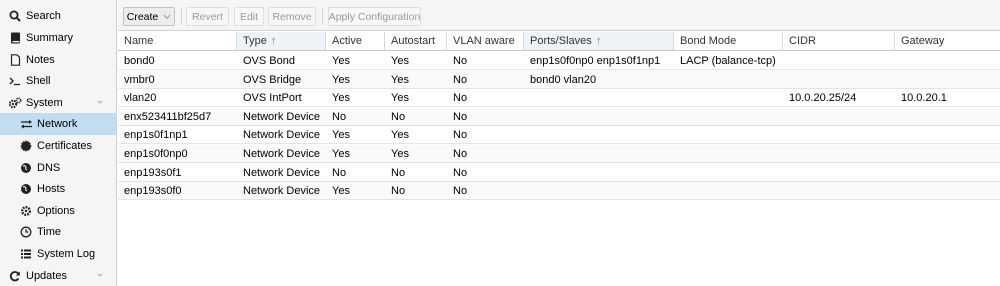 Image resolution: width=1000 pixels, height=286 pixels. Describe the element at coordinates (49, 232) in the screenshot. I see `sidebar-item-label: Time` at that location.